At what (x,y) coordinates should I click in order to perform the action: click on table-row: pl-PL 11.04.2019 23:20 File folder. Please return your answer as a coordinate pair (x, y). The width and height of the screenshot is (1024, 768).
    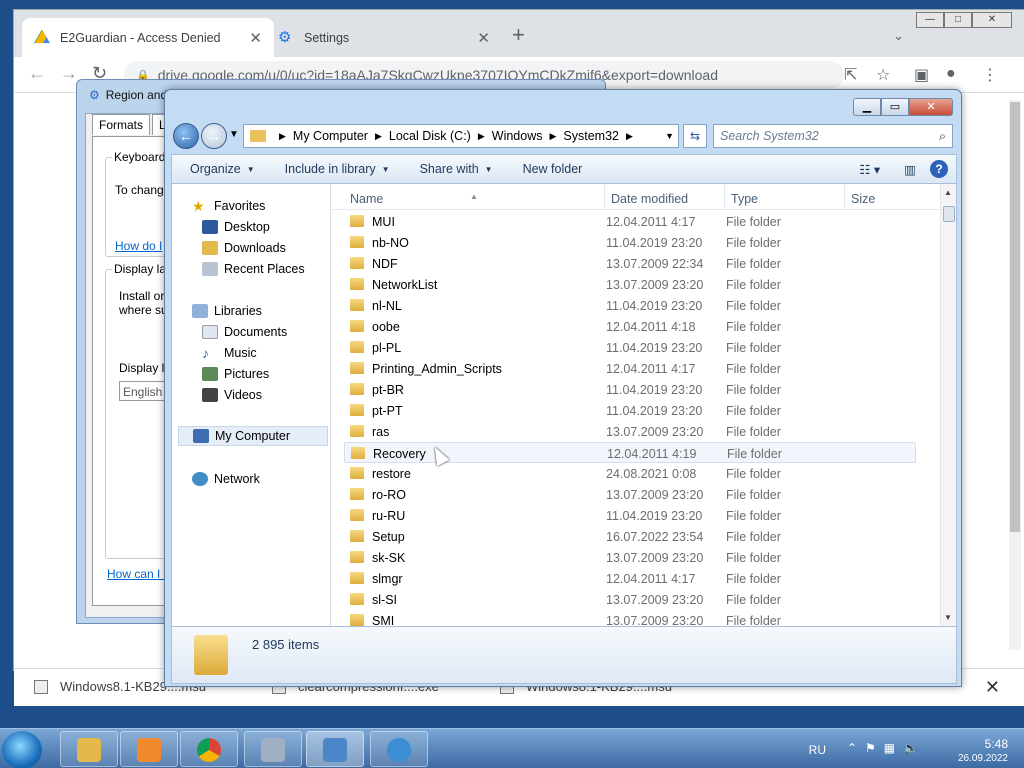
    Looking at the image, I should click on (630, 347).